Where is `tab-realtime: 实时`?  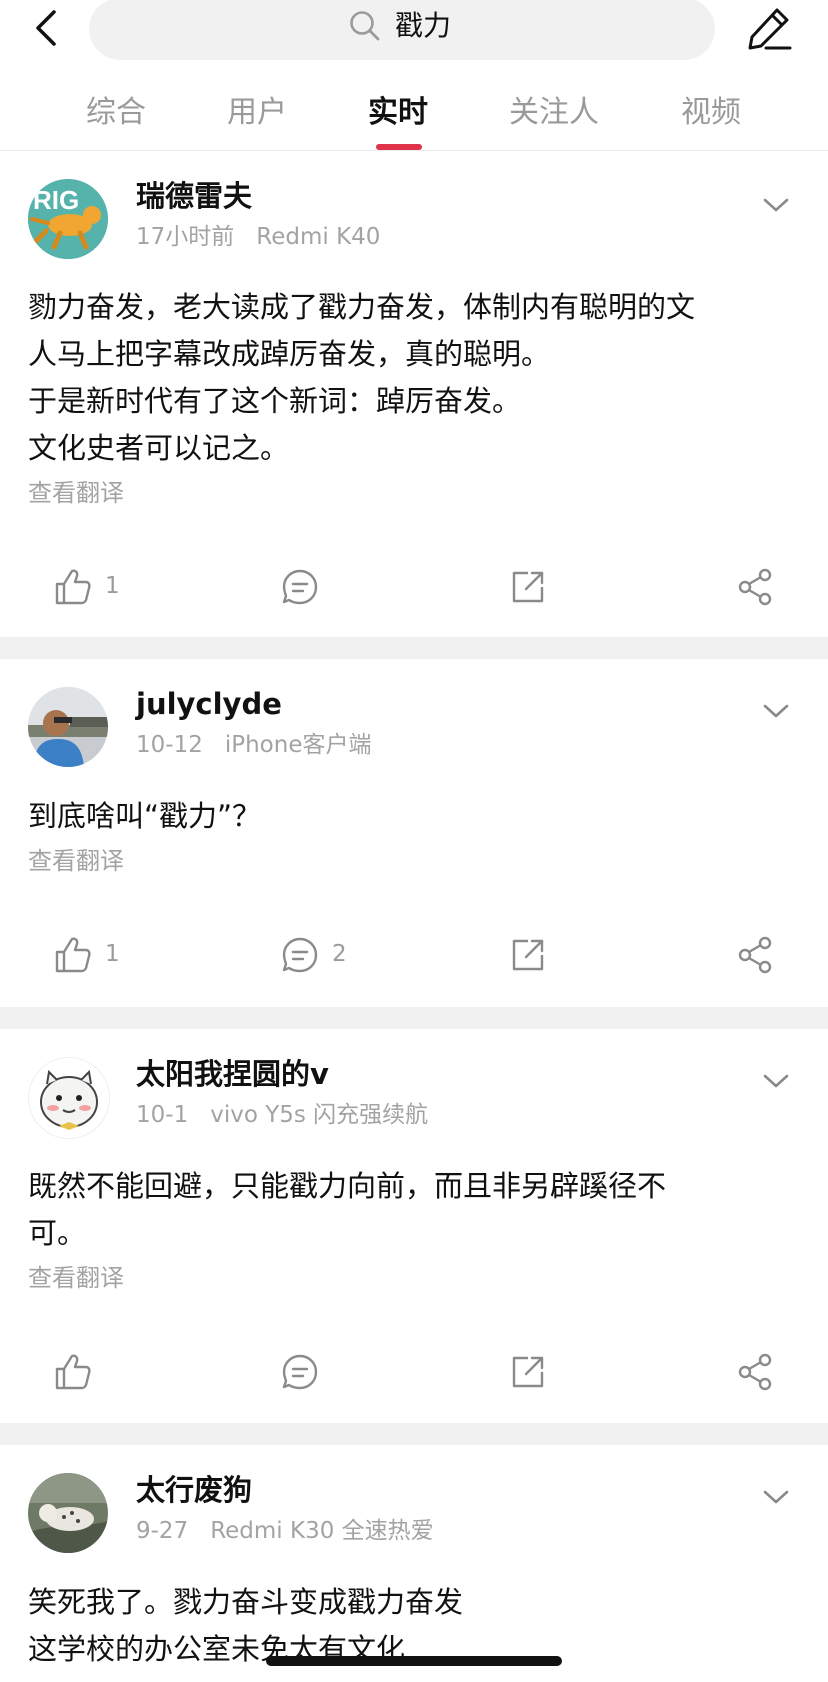 tab-realtime: 实时 is located at coordinates (398, 113).